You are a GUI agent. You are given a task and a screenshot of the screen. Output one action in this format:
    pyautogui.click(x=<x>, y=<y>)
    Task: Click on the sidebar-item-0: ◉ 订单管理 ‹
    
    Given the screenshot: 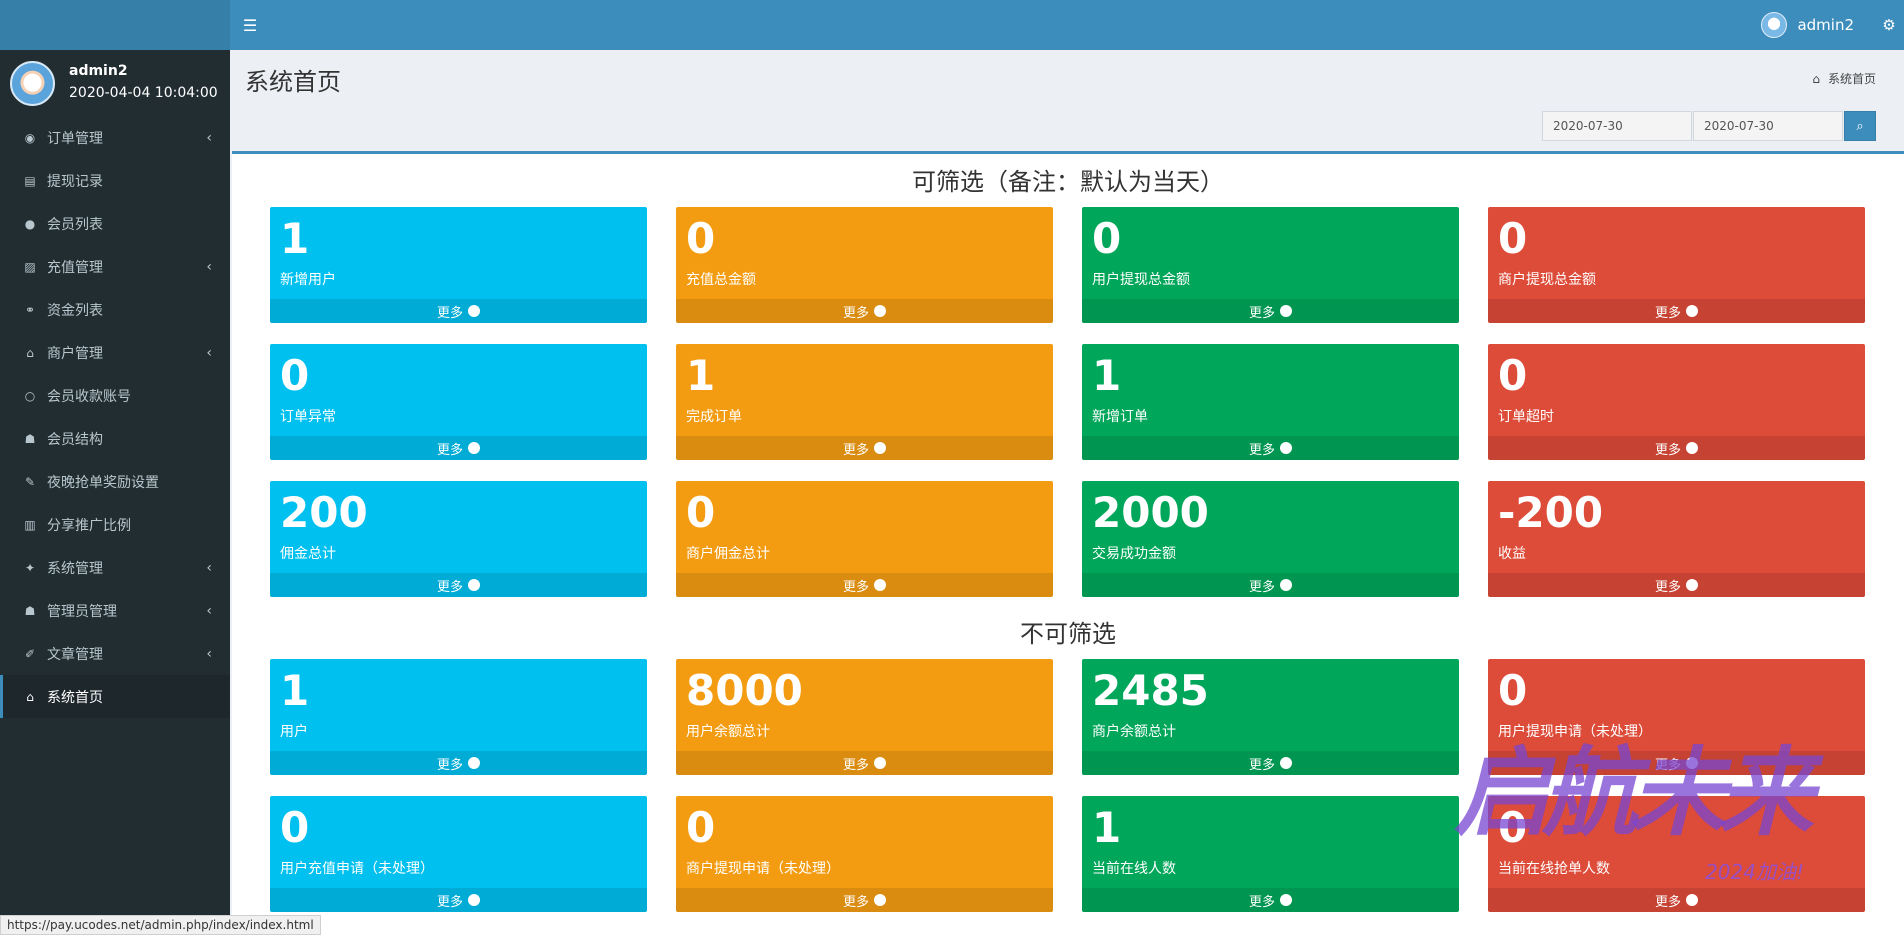 What is the action you would take?
    pyautogui.click(x=115, y=137)
    